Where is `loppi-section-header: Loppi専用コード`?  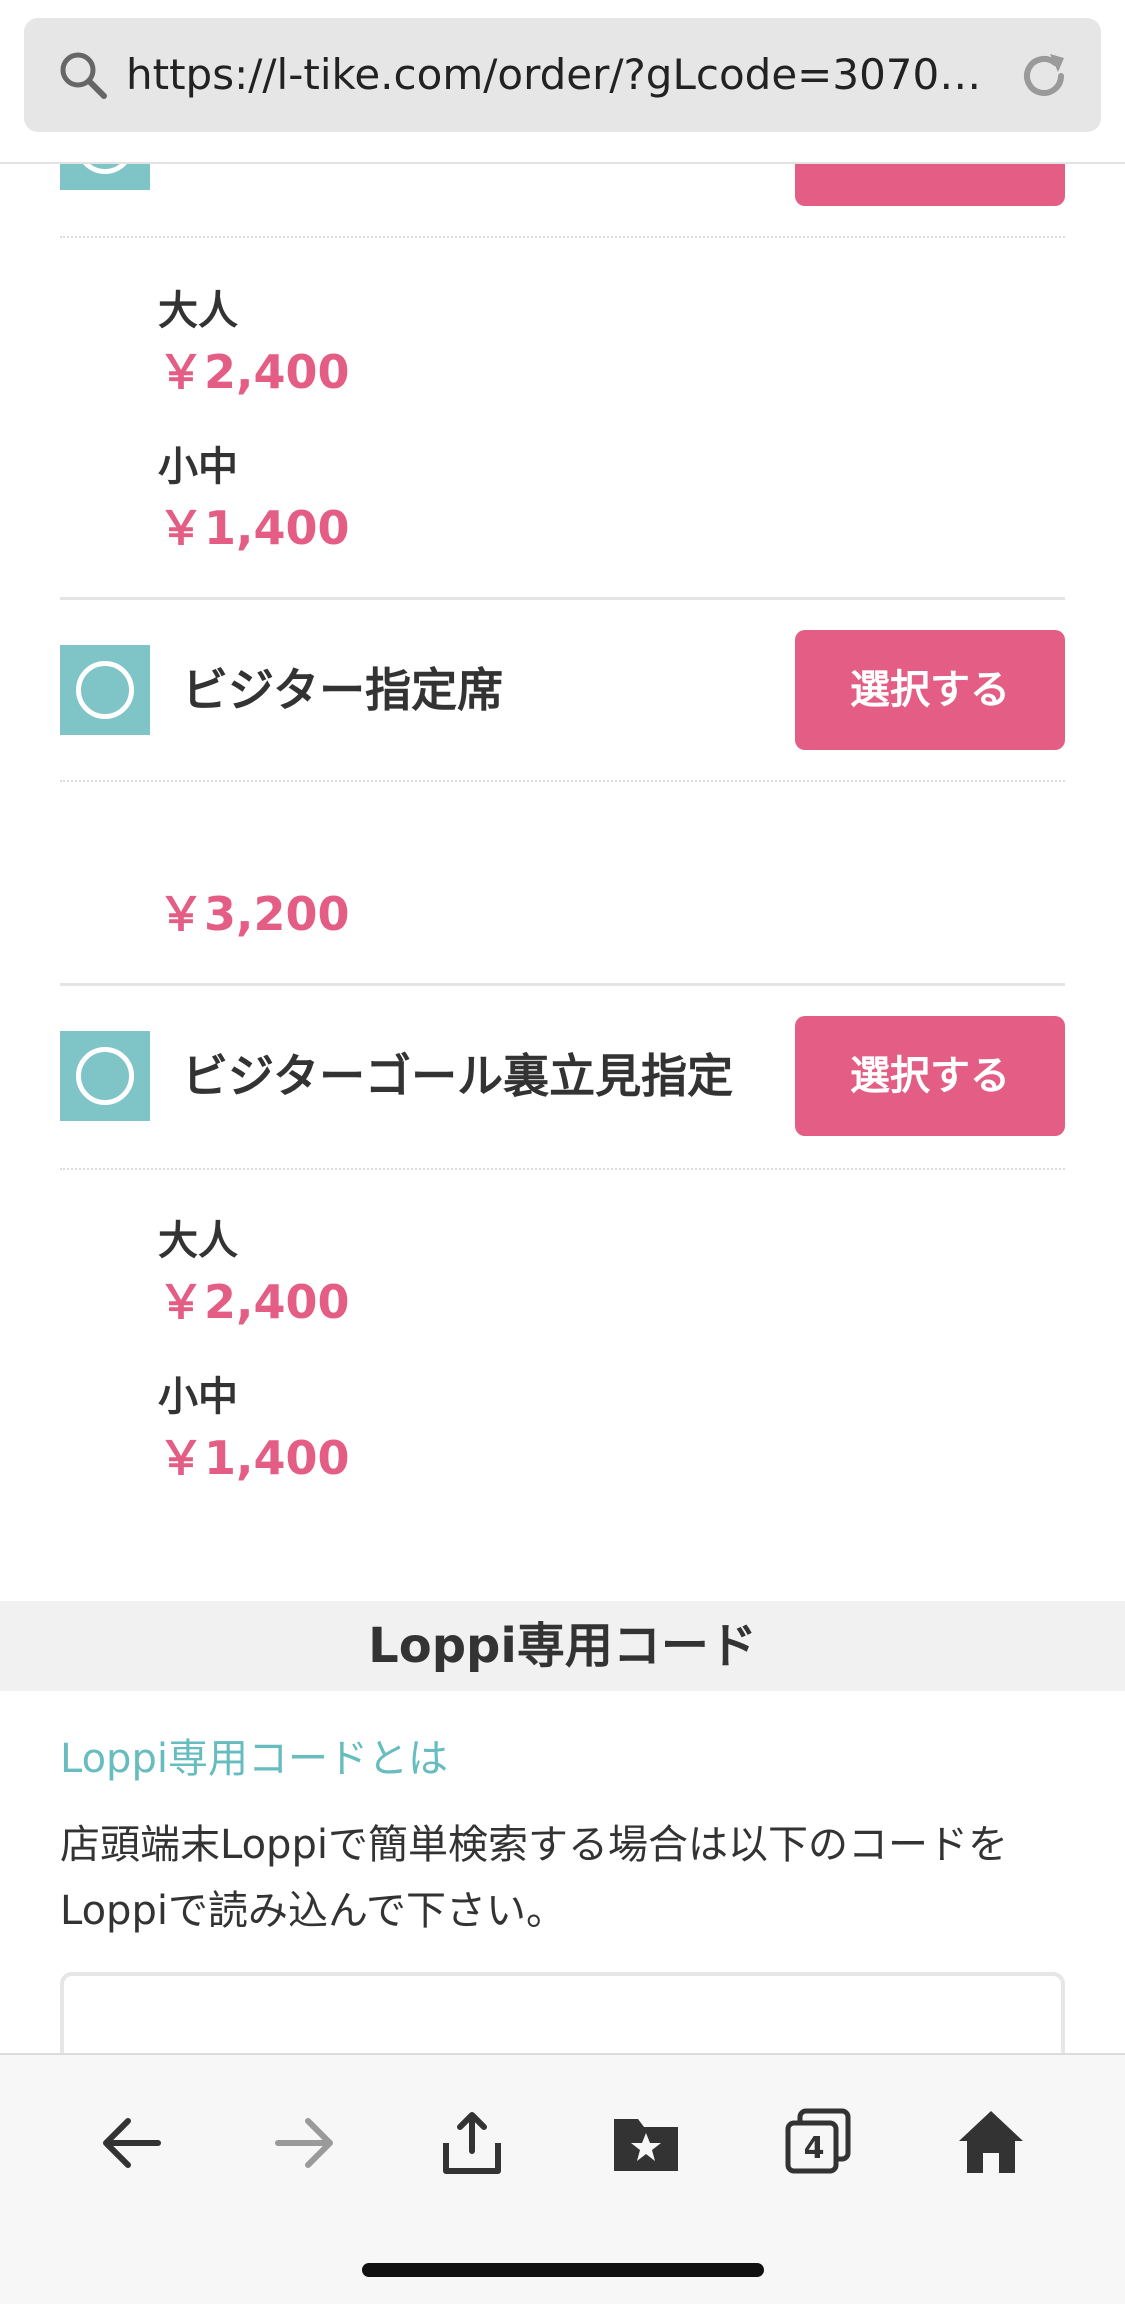
loppi-section-header: Loppi専用コード is located at coordinates (562, 1646).